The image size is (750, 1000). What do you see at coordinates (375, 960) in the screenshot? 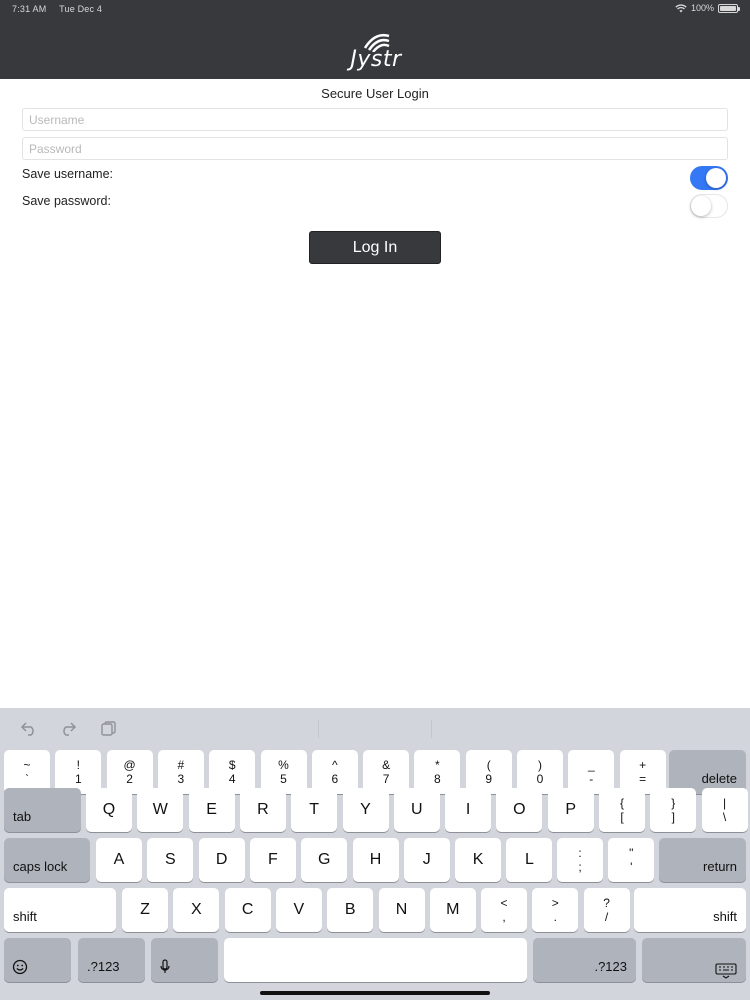
I see `space-bar` at bounding box center [375, 960].